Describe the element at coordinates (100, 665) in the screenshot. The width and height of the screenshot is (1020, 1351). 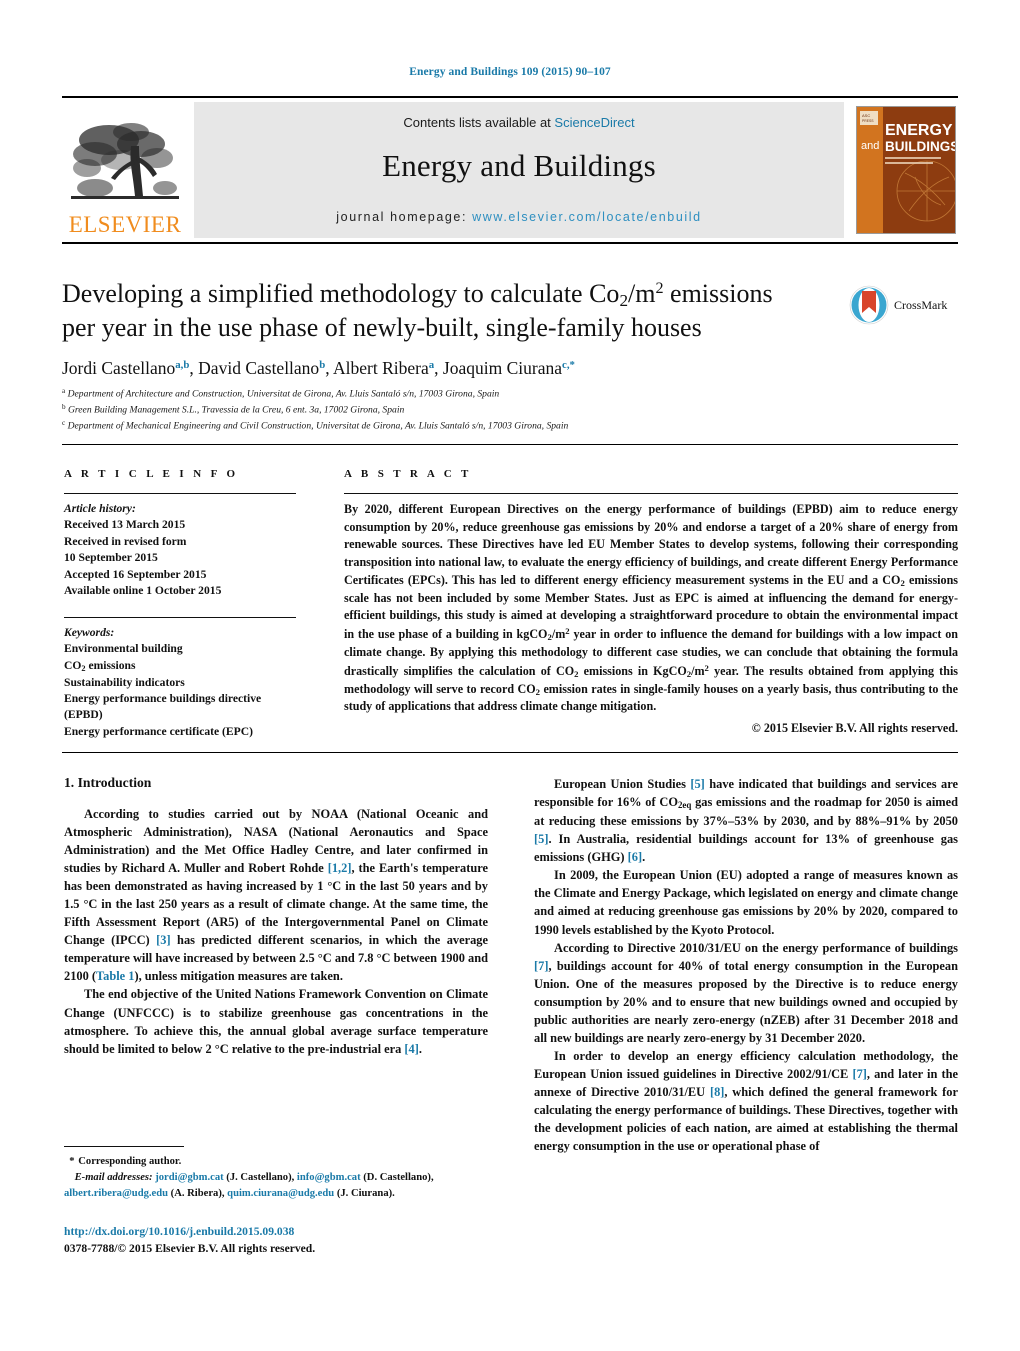
I see `keyword-line: CO2 emissions` at that location.